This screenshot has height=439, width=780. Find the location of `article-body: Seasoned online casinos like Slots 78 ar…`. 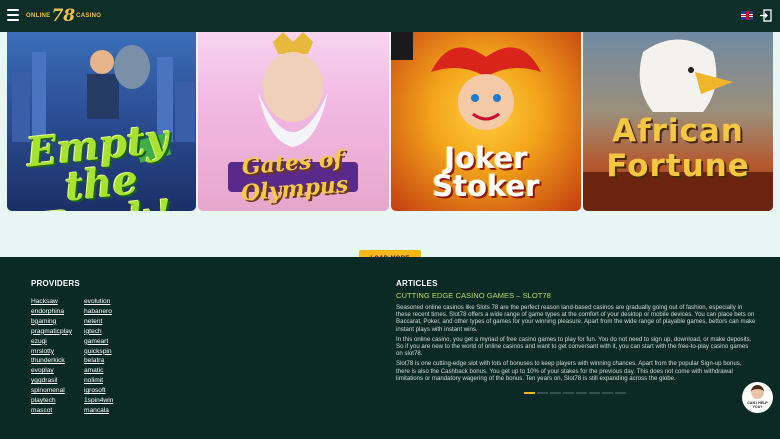

article-body: Seasoned online casinos like Slots 78 ar… is located at coordinates (576, 344).